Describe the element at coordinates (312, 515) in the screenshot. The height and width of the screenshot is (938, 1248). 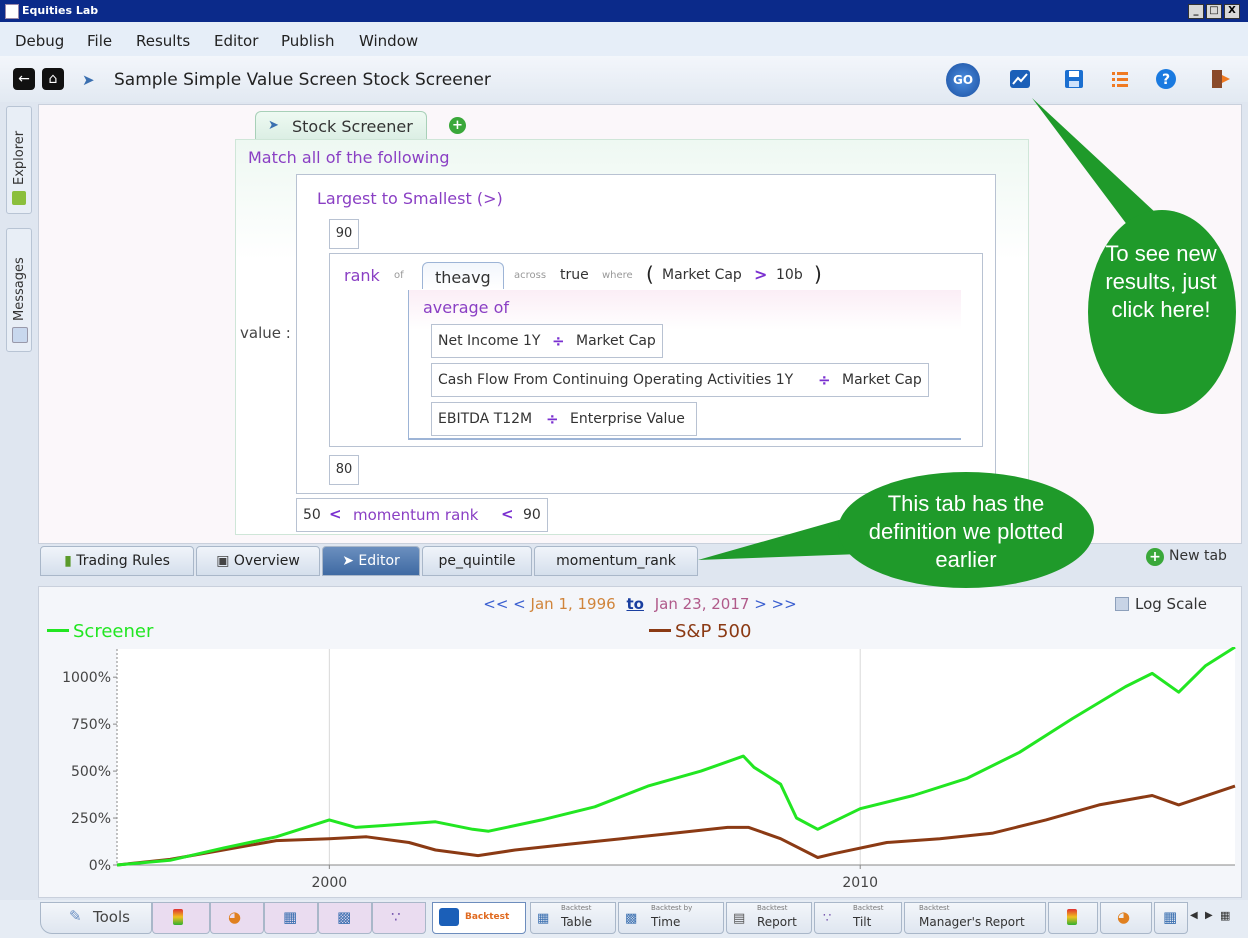
I see `momentum-low: 50` at that location.